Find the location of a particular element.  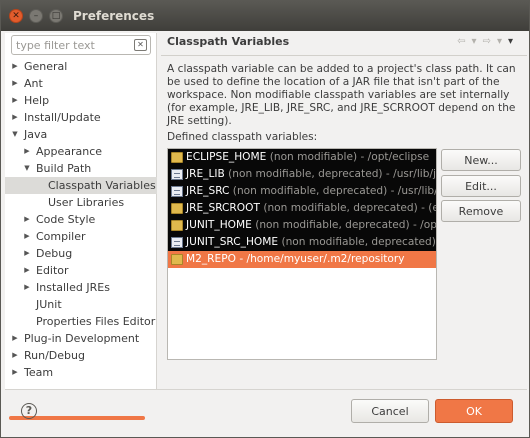

tree-item: ▶ Appearance is located at coordinates (81, 151).